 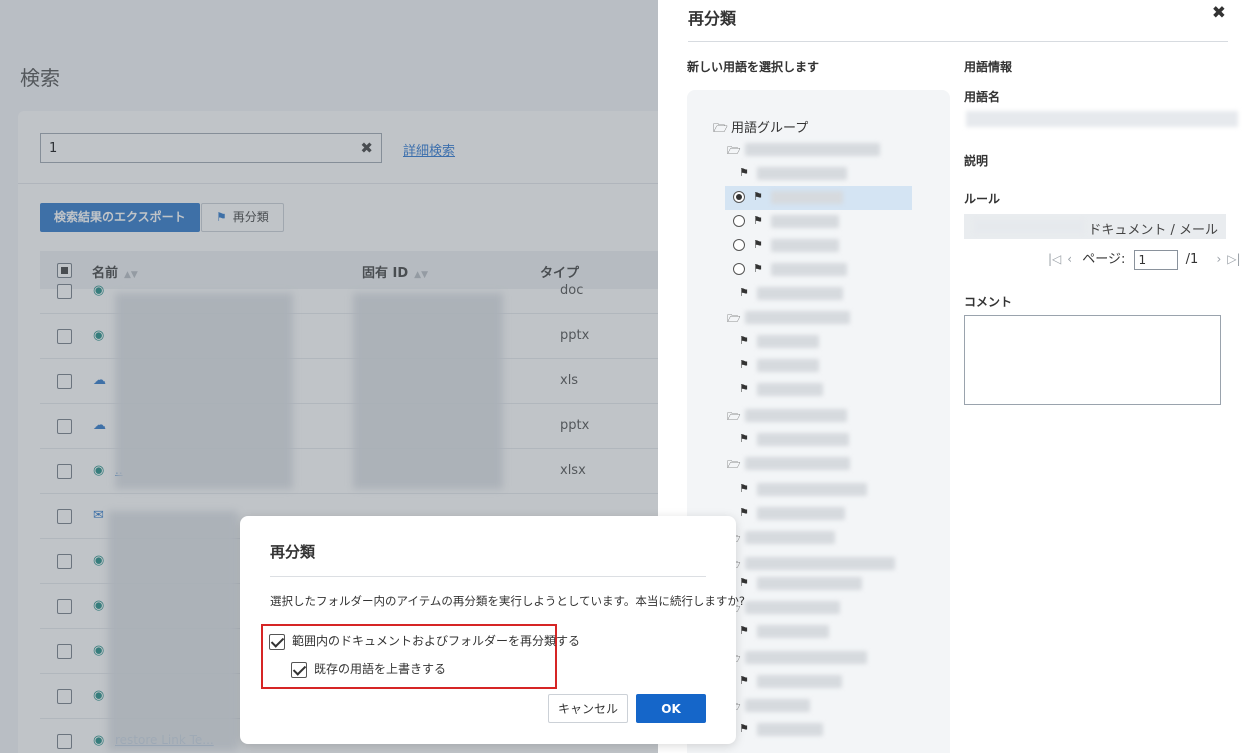 What do you see at coordinates (436, 641) in the screenshot?
I see `option1-label: 範囲内のドキュメントおよびフォルダーを再分類する` at bounding box center [436, 641].